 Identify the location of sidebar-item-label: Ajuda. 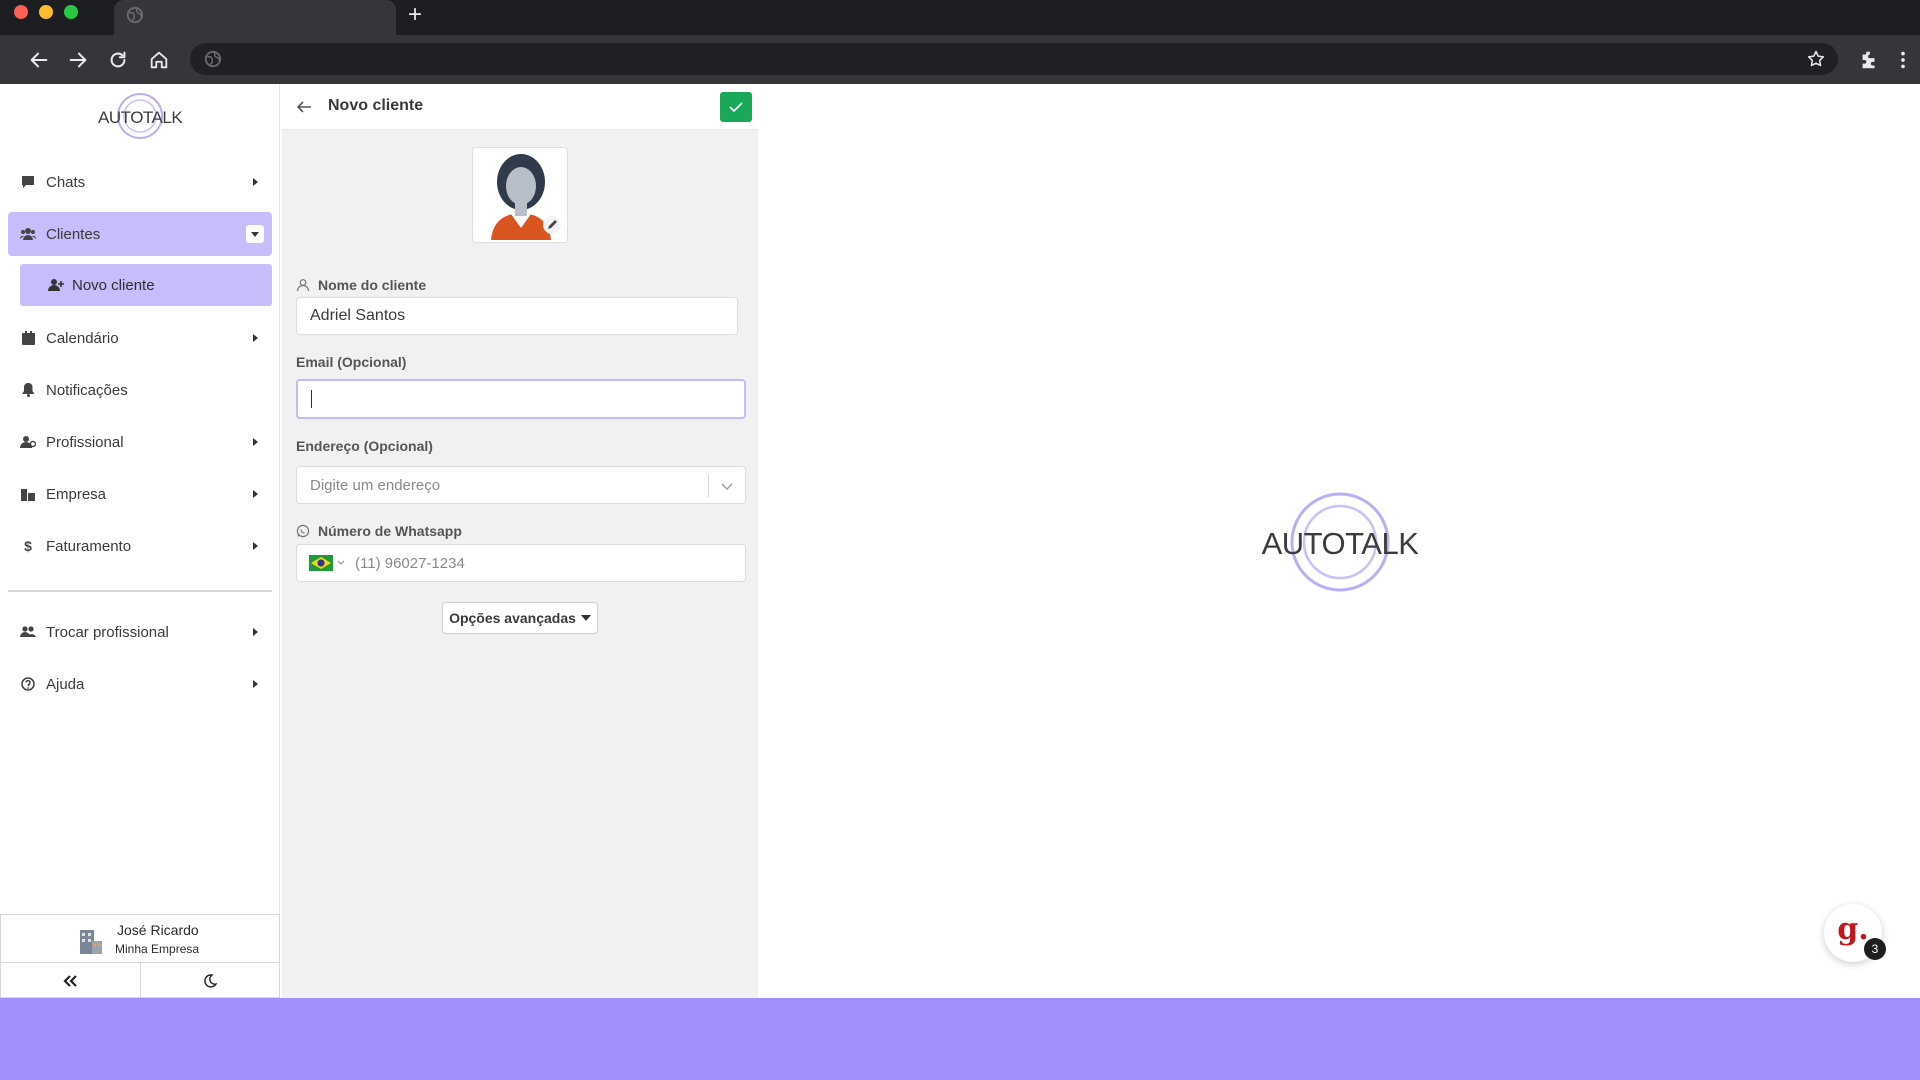
(65, 684).